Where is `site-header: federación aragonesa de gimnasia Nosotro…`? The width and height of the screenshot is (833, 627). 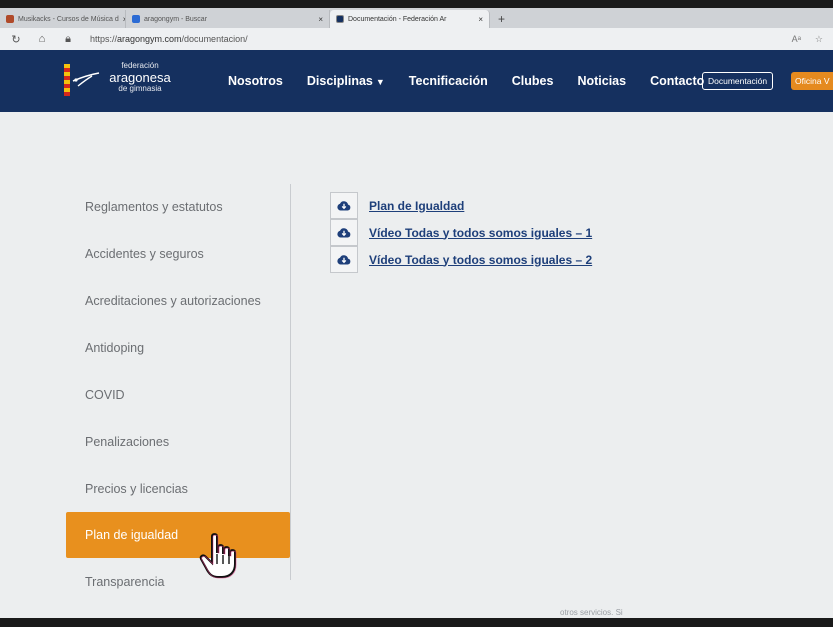 site-header: federación aragonesa de gimnasia Nosotro… is located at coordinates (416, 81).